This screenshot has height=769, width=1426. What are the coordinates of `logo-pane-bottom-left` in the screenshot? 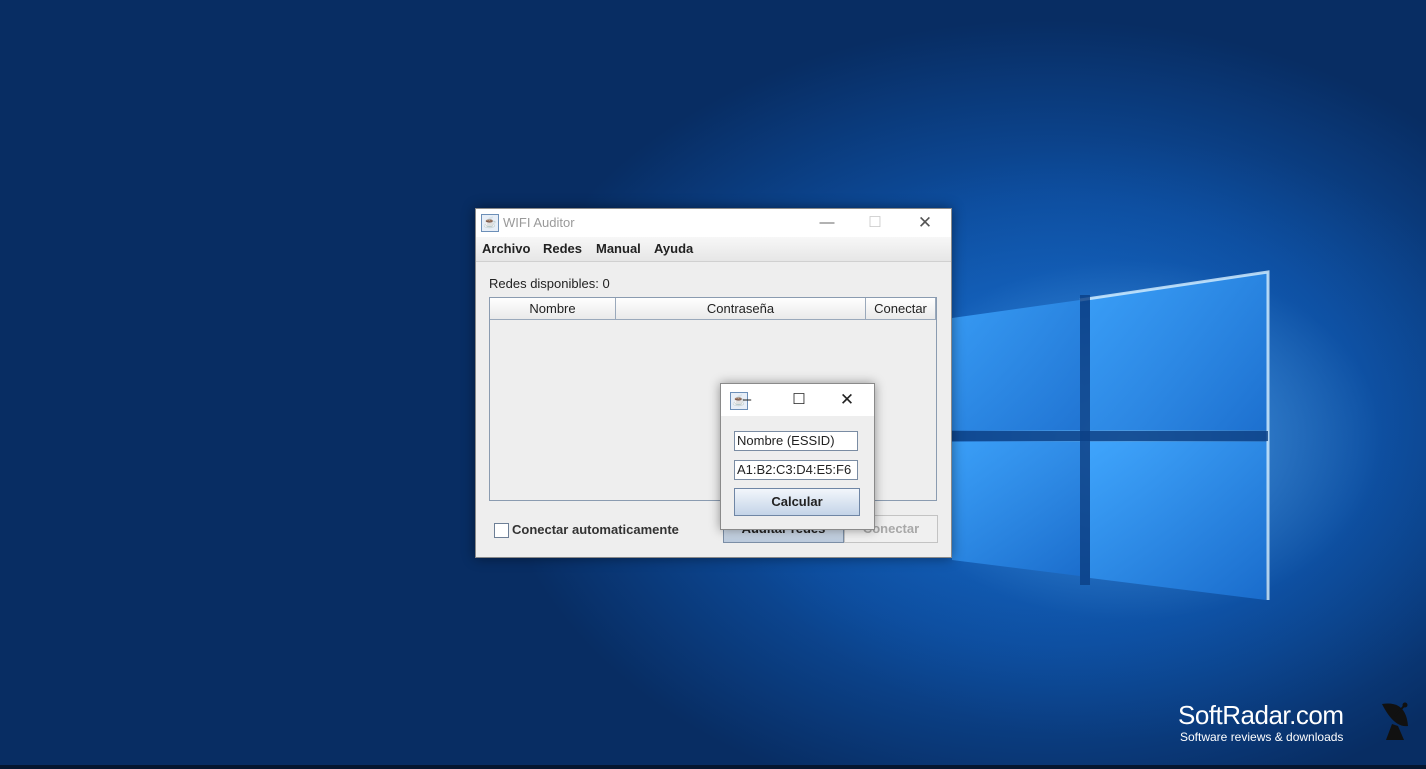 It's located at (1016, 509).